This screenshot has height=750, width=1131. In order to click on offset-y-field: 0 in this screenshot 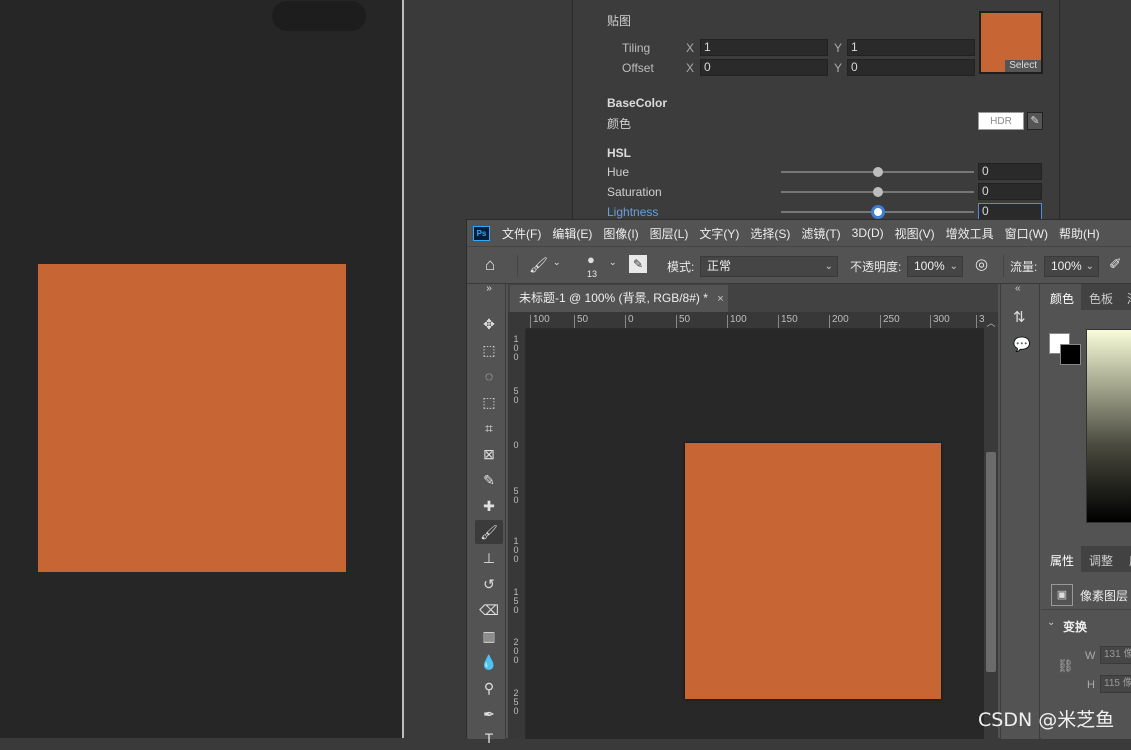, I will do `click(911, 67)`.